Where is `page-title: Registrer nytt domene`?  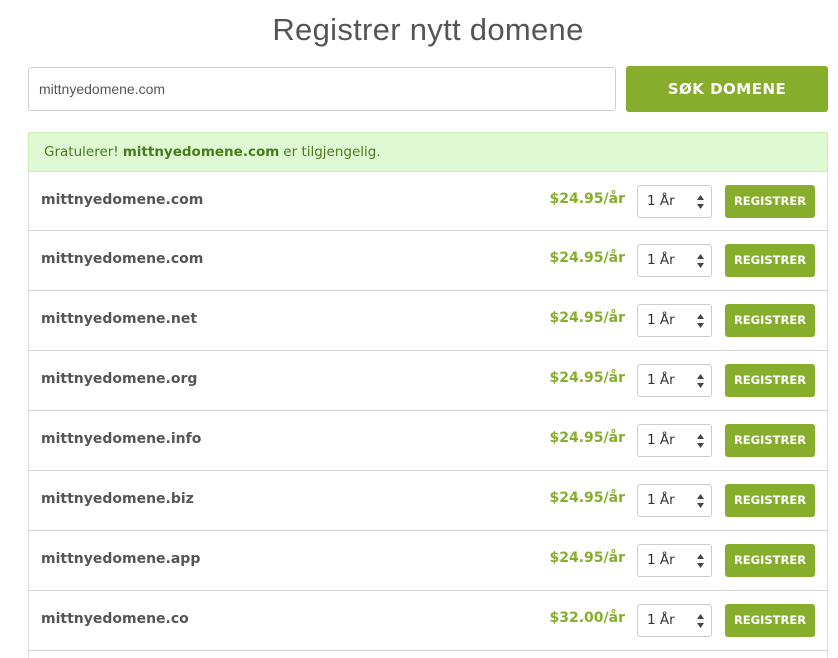
page-title: Registrer nytt domene is located at coordinates (428, 29).